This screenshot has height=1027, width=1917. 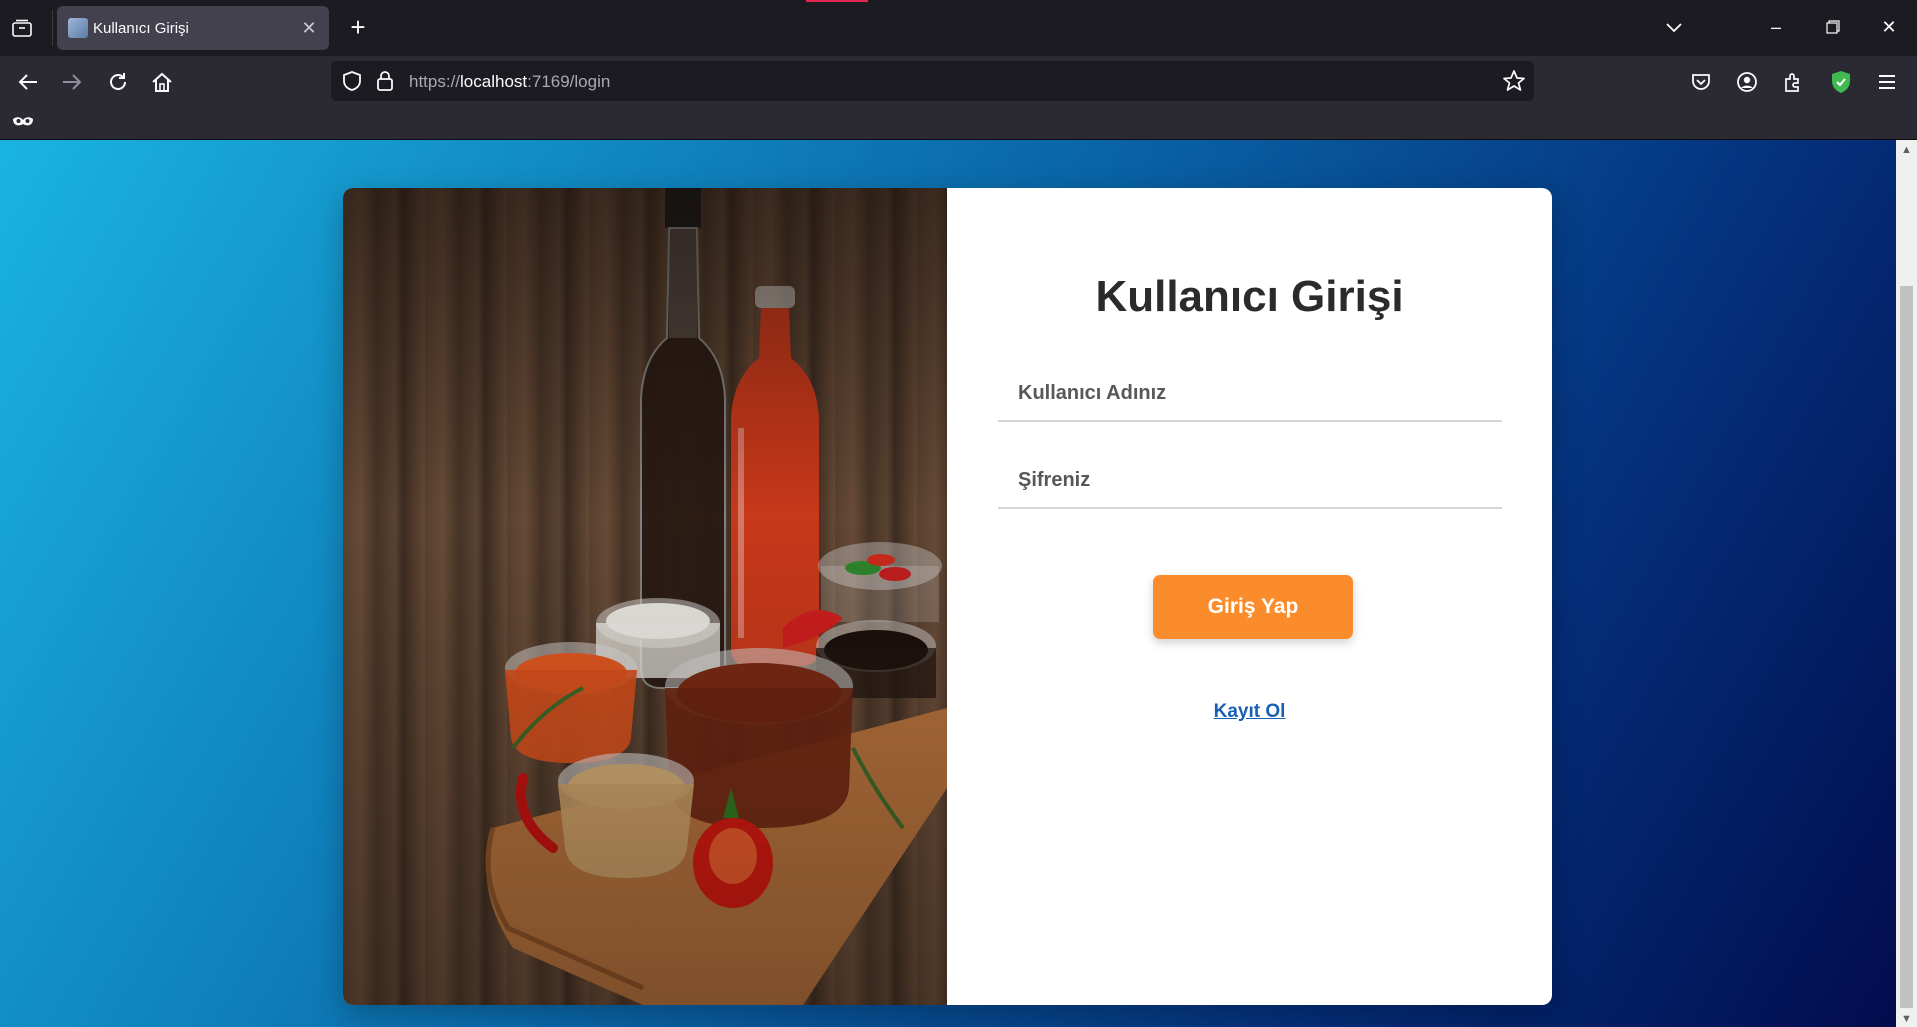 What do you see at coordinates (1253, 607) in the screenshot?
I see `login-button: Giriş Yap` at bounding box center [1253, 607].